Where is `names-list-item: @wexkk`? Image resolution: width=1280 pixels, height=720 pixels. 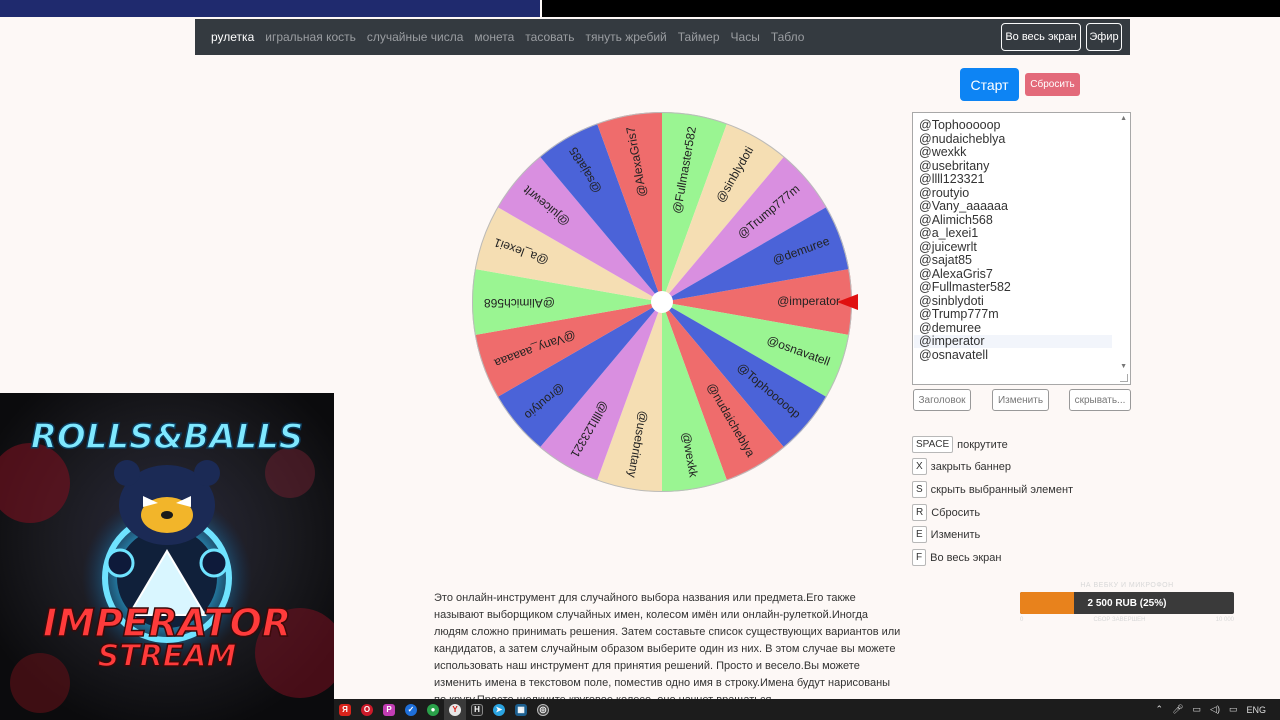
names-list-item: @wexkk is located at coordinates (943, 152).